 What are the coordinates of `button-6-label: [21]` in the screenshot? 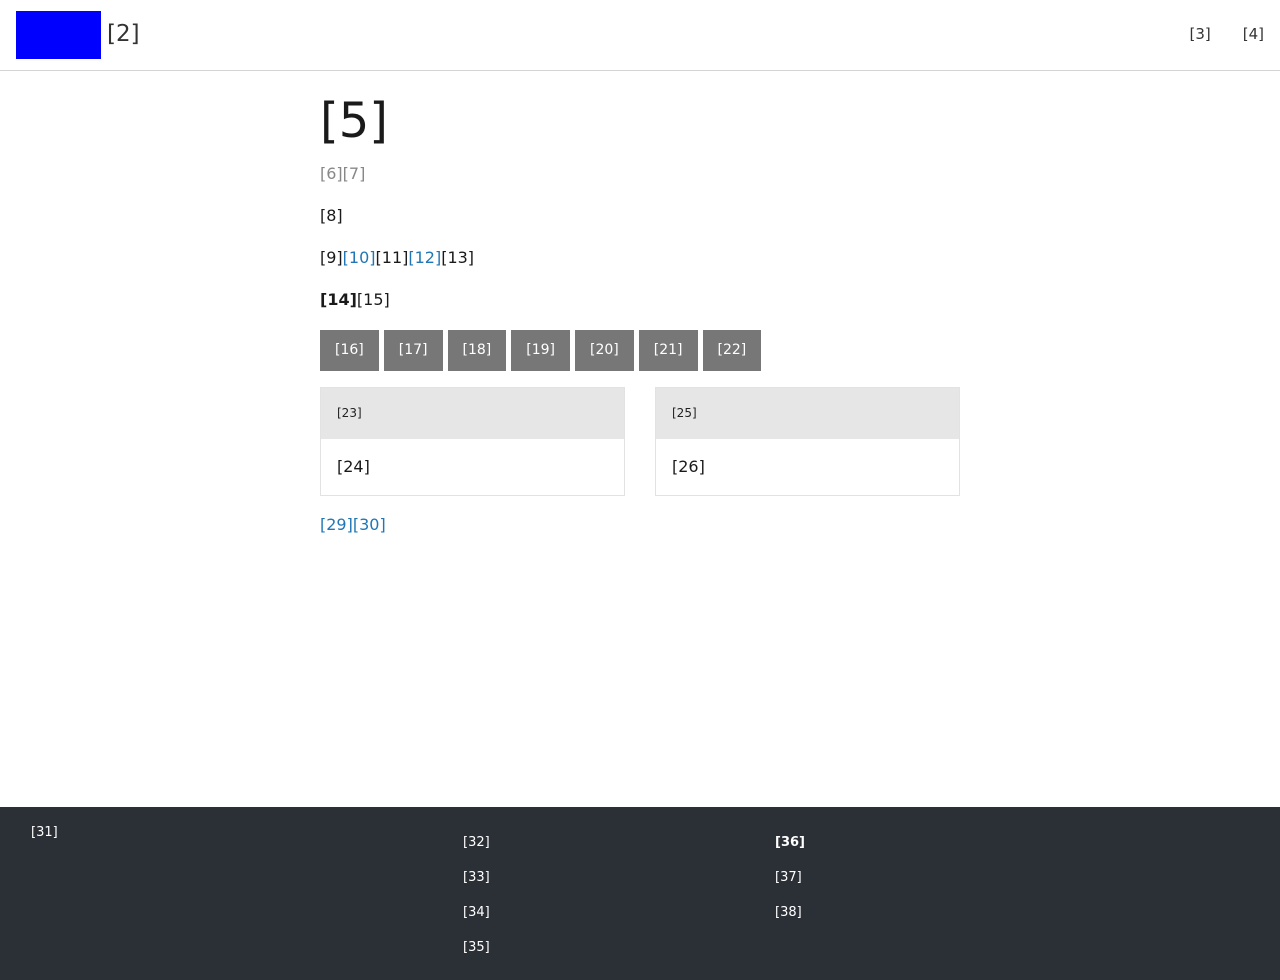 It's located at (668, 350).